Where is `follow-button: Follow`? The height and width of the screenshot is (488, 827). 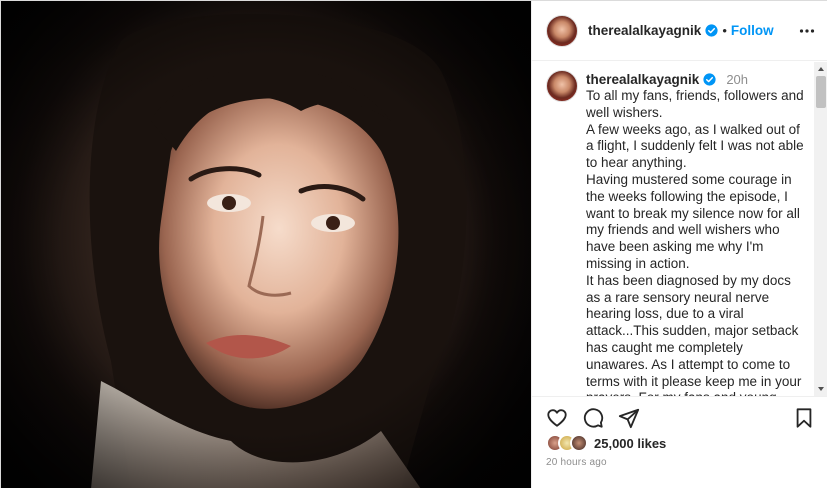
follow-button: Follow is located at coordinates (752, 30).